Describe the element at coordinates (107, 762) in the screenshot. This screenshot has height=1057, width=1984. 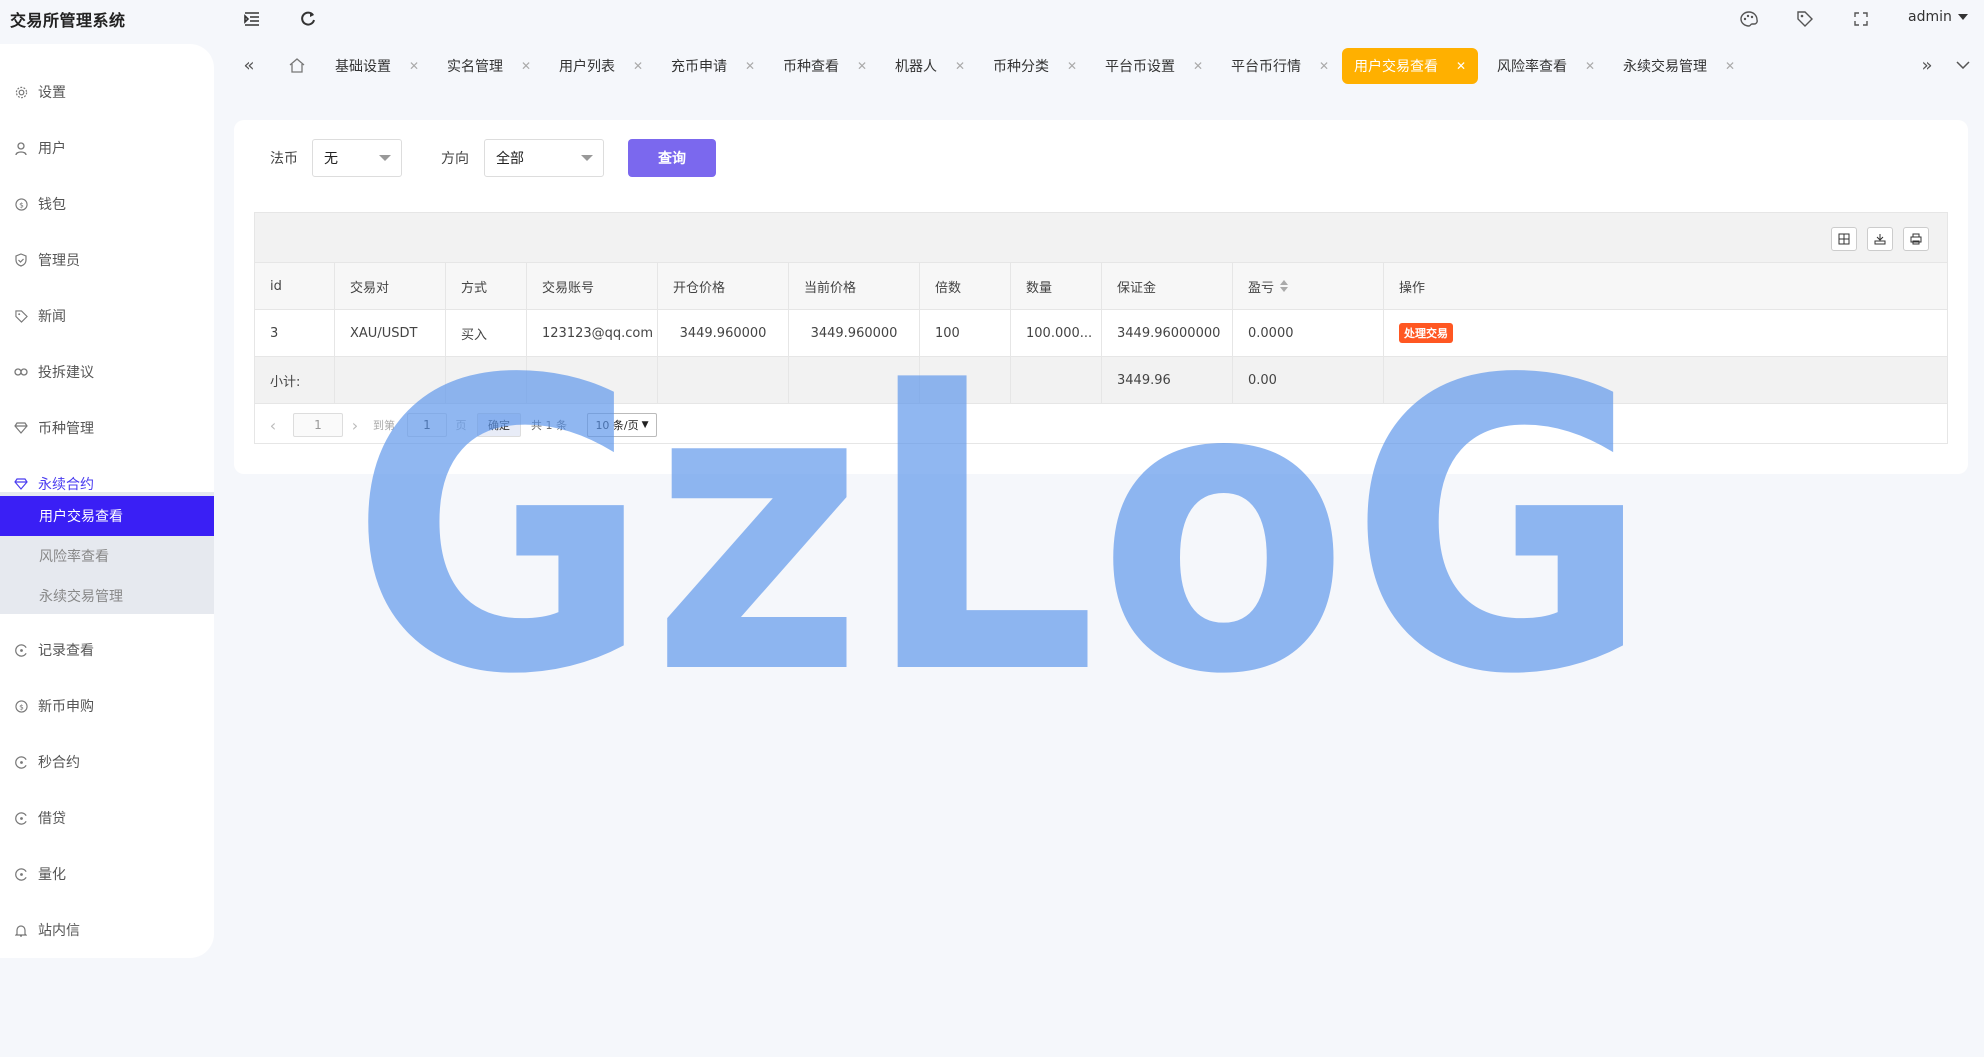
I see `sidebar-item-second-contract: 秒合约` at that location.